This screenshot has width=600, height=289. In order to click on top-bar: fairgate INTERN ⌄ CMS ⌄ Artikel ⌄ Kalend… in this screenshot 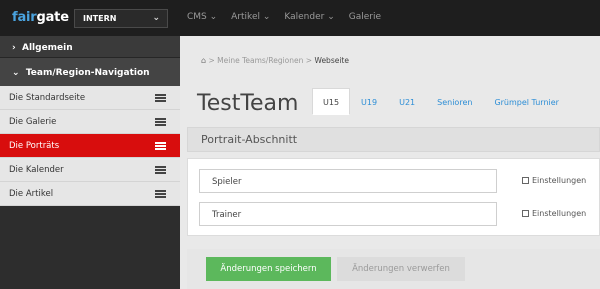, I will do `click(300, 18)`.